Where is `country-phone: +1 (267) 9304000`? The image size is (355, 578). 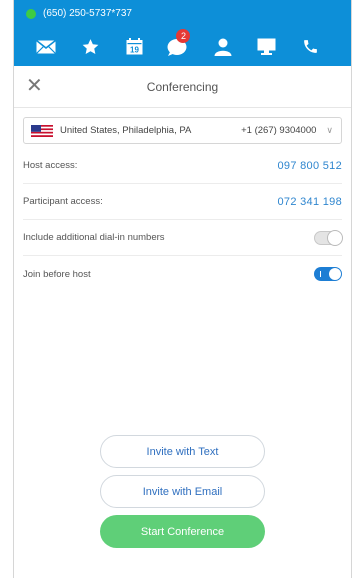
country-phone: +1 (267) 9304000 is located at coordinates (279, 130).